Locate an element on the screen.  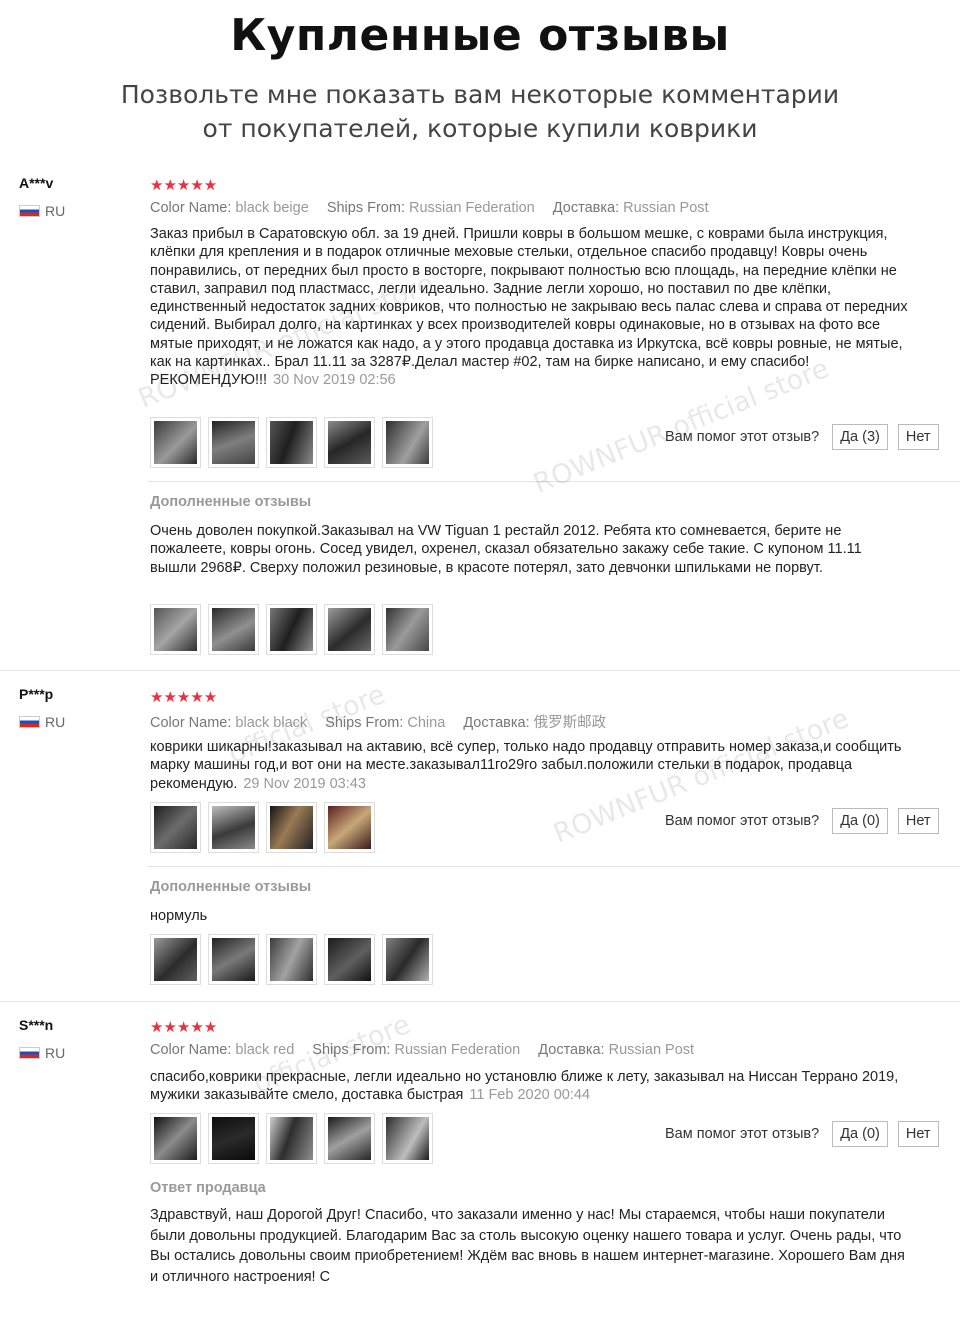
helpful-vote: Вам помог этот отзыв? Да (3) Нет is located at coordinates (807, 437).